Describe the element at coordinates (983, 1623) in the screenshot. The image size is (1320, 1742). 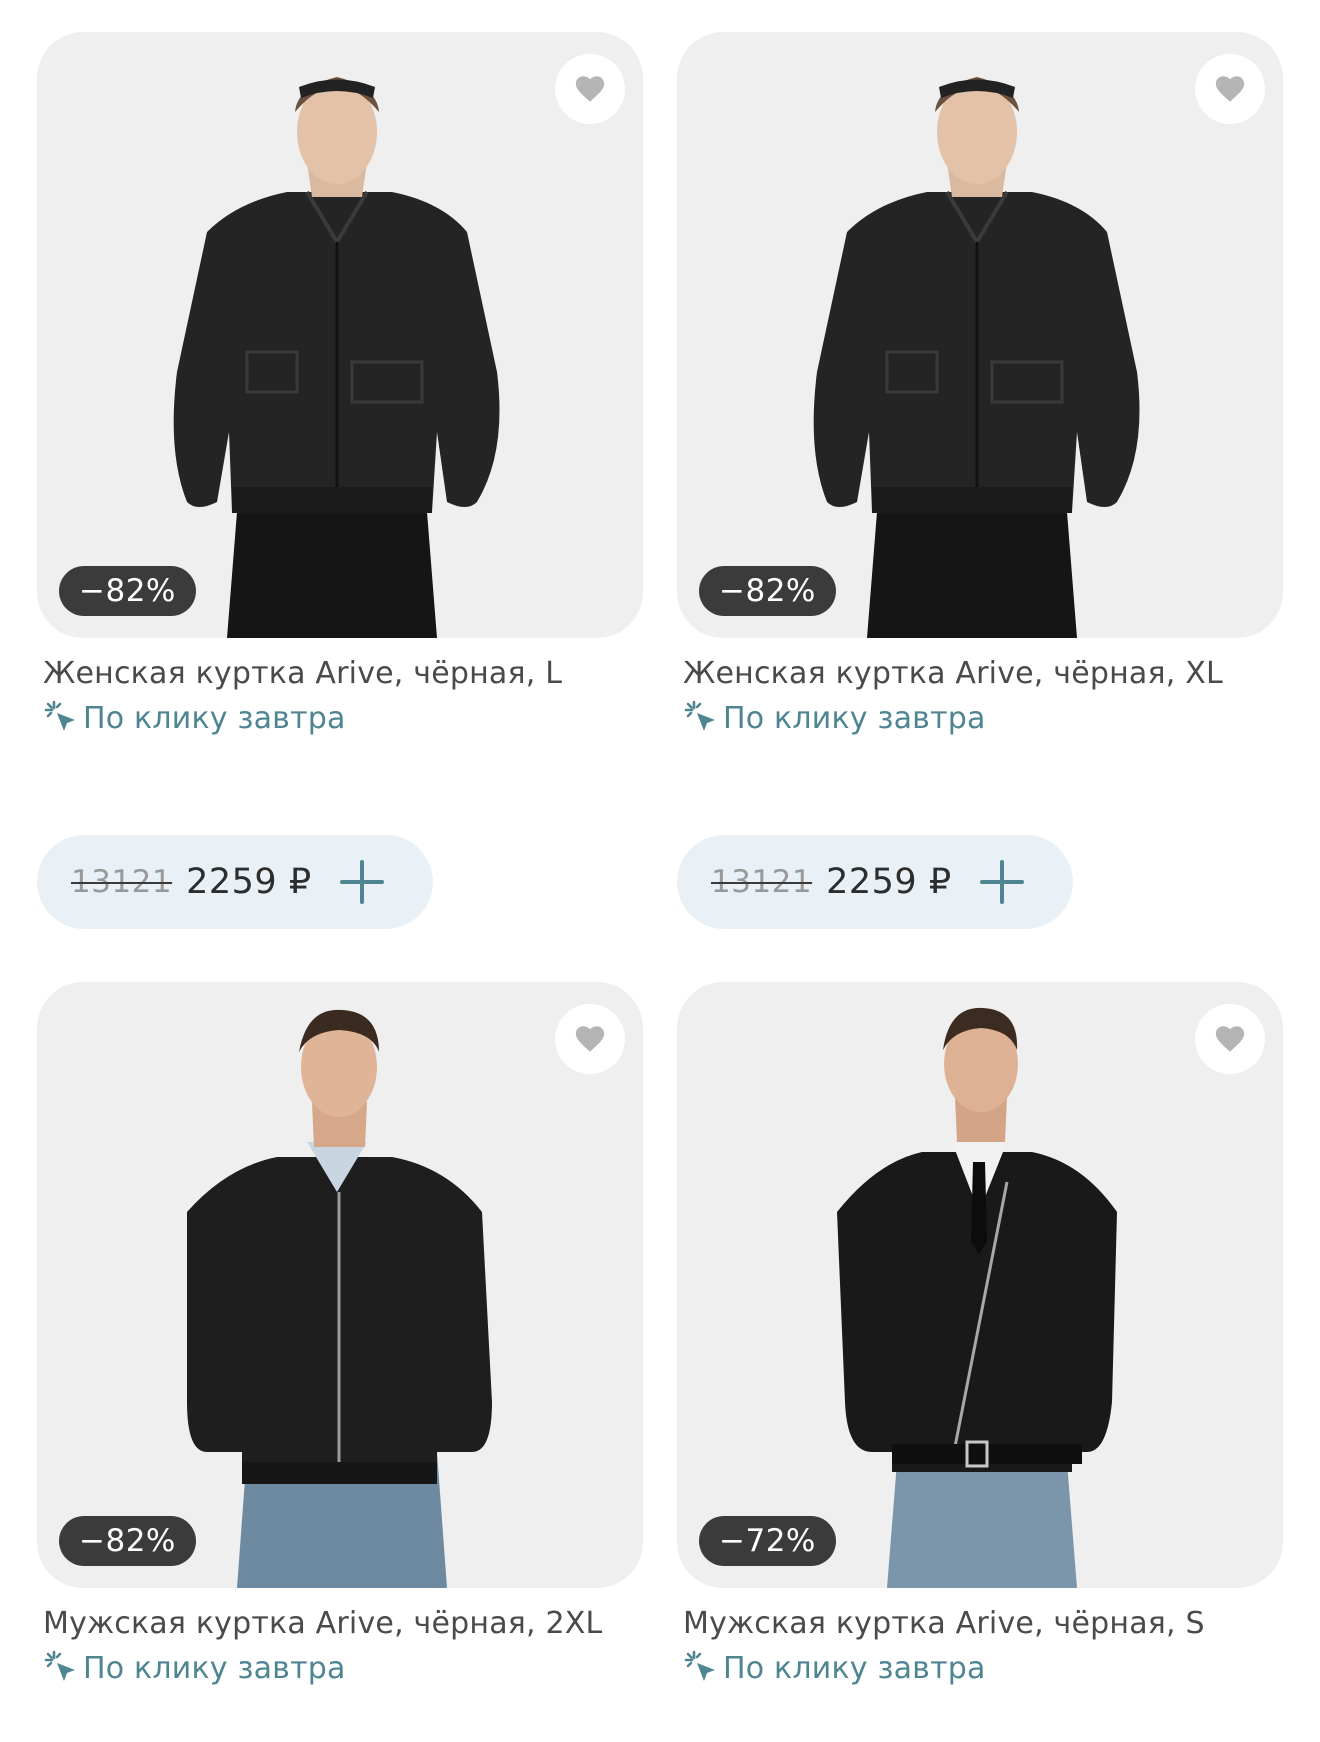
I see `product-title: Мужская куртка Arive, чёрная, S` at that location.